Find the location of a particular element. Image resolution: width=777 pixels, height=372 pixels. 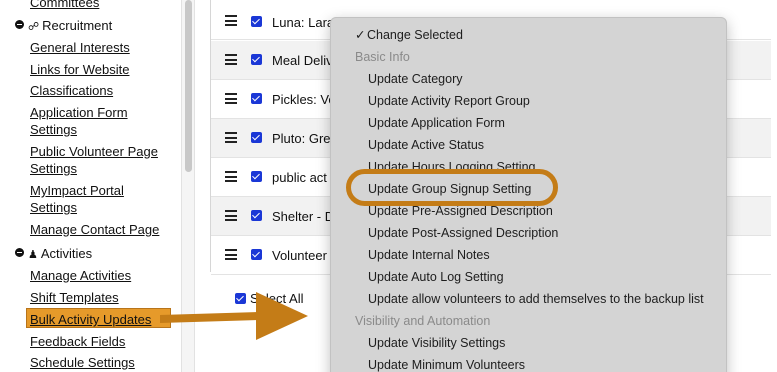

scrollbar-thumb is located at coordinates (188, 86).